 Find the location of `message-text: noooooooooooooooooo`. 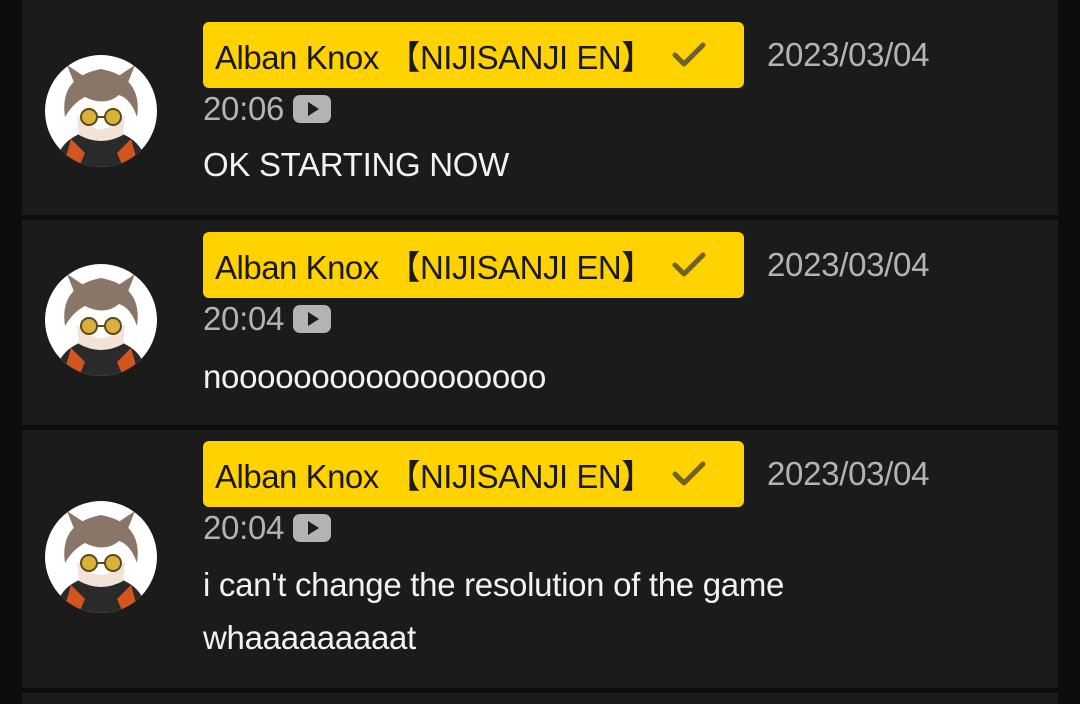

message-text: noooooooooooooooooo is located at coordinates (375, 376).